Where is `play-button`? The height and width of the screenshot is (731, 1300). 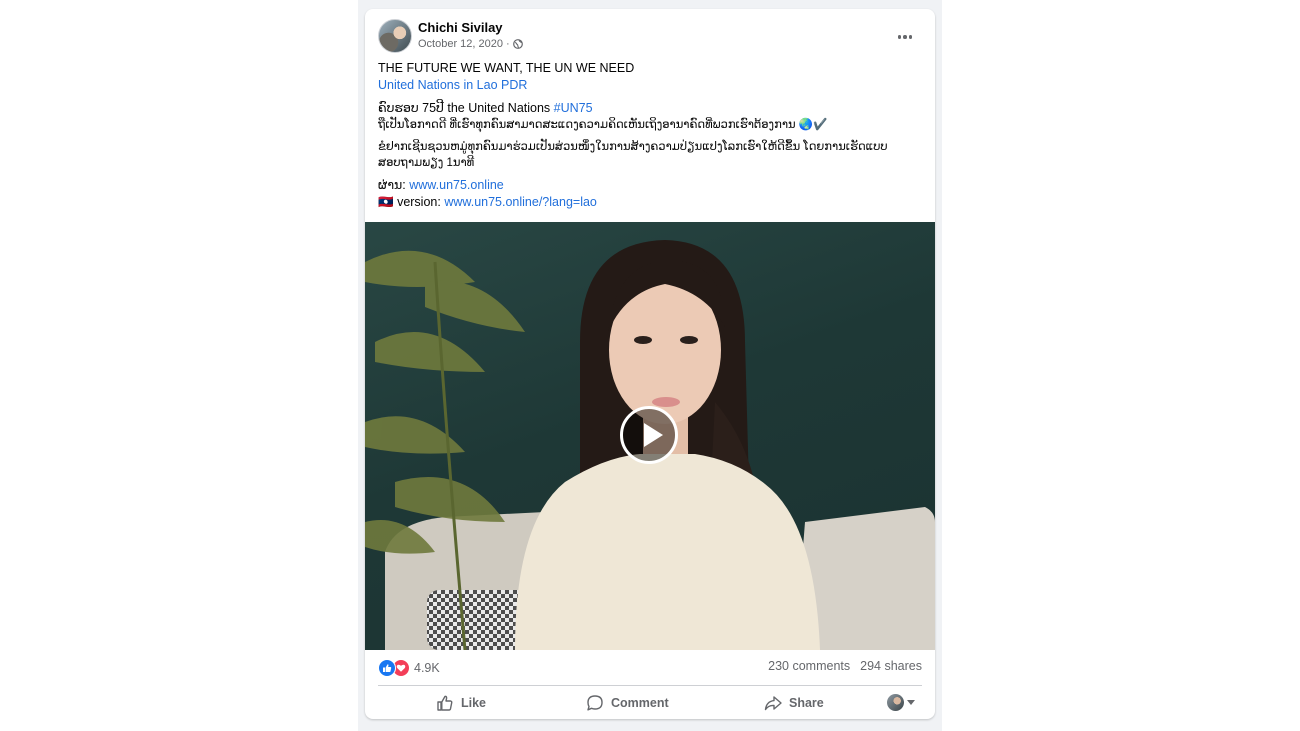 play-button is located at coordinates (649, 435).